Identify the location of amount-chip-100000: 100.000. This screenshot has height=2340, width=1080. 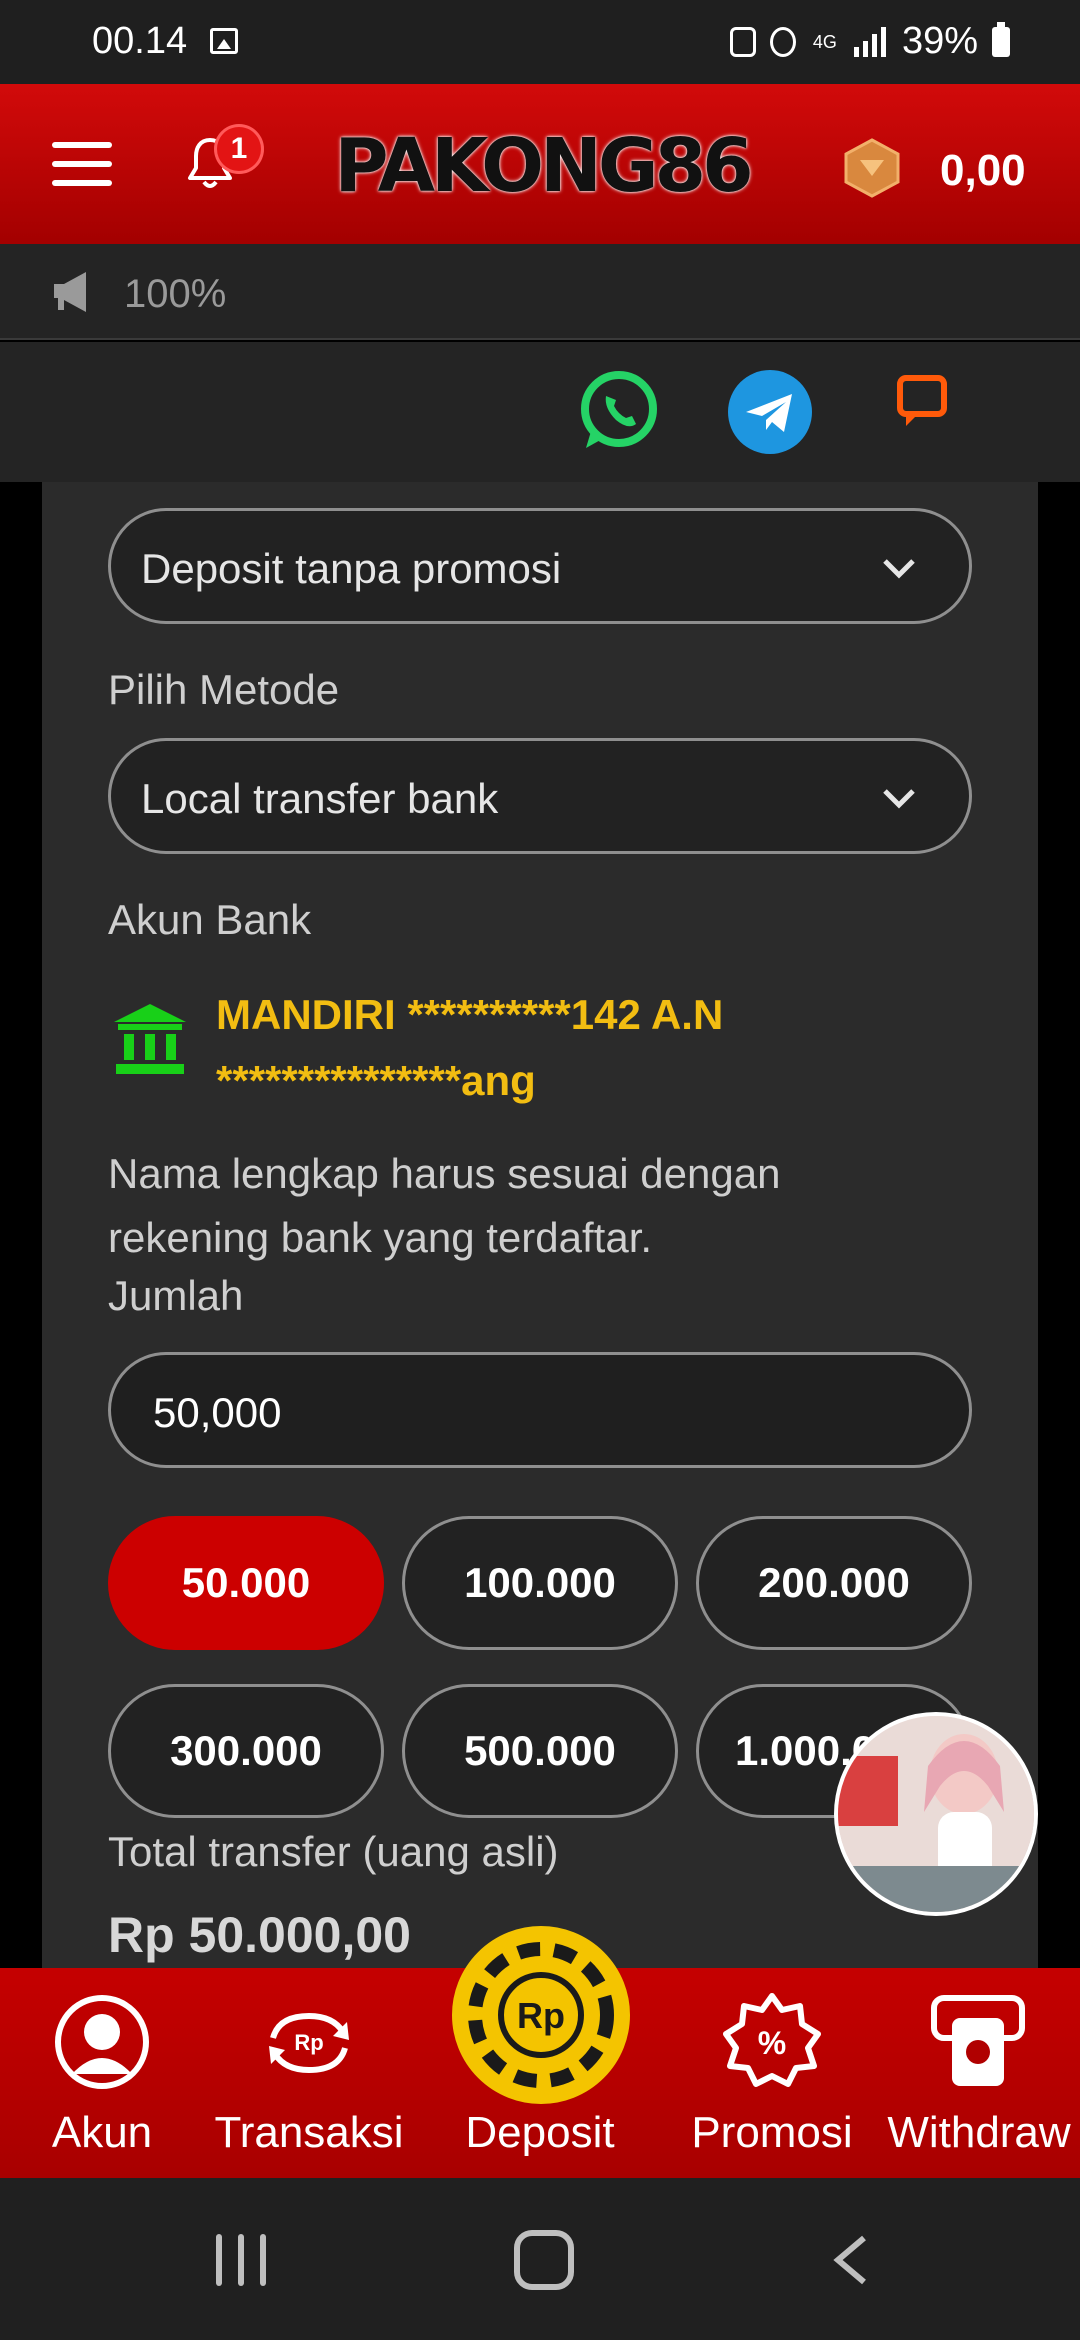
(540, 1583).